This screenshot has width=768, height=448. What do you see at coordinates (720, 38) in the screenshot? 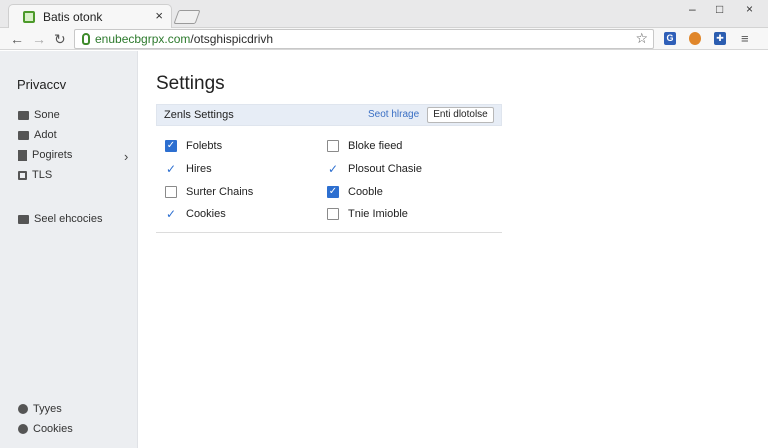
I see `extension-puzzle-icon: ✚` at bounding box center [720, 38].